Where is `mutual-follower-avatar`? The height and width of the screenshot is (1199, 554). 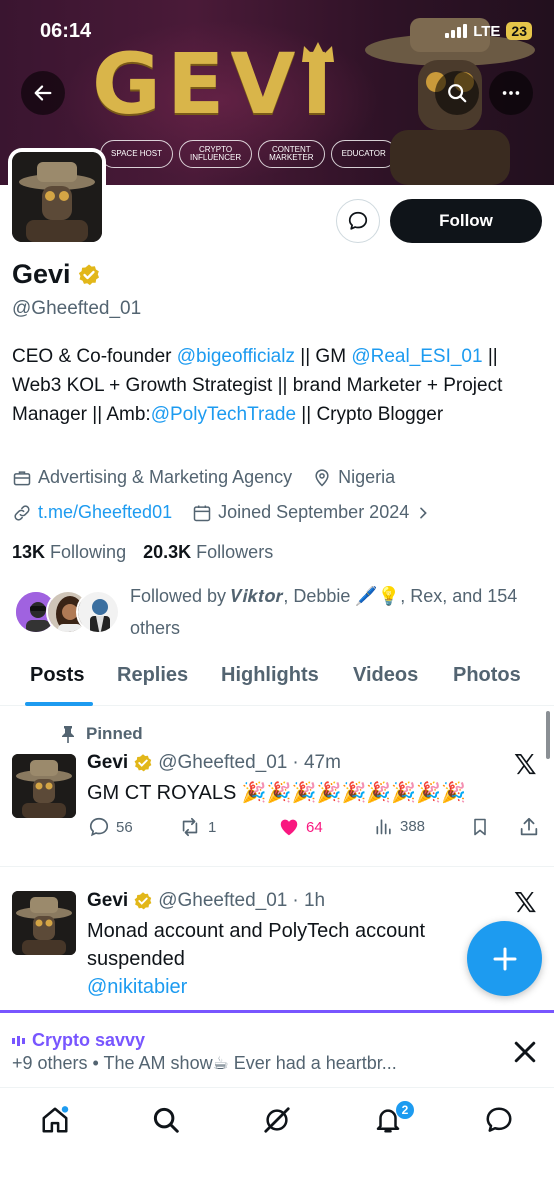
mutual-follower-avatar is located at coordinates (98, 612).